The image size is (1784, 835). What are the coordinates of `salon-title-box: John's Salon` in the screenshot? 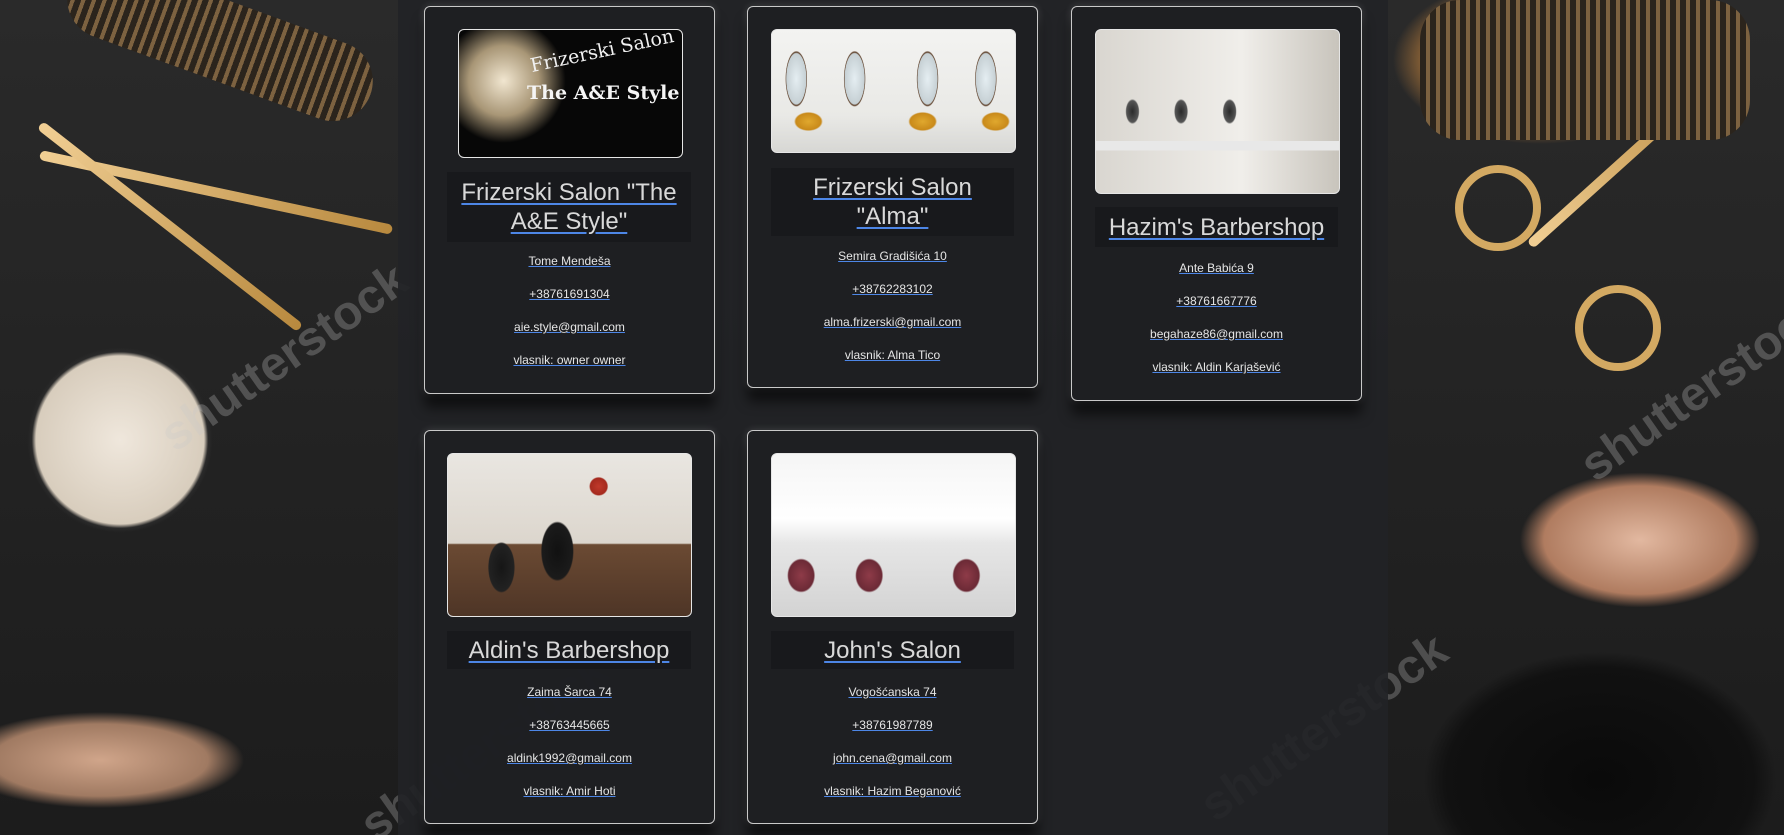 It's located at (892, 650).